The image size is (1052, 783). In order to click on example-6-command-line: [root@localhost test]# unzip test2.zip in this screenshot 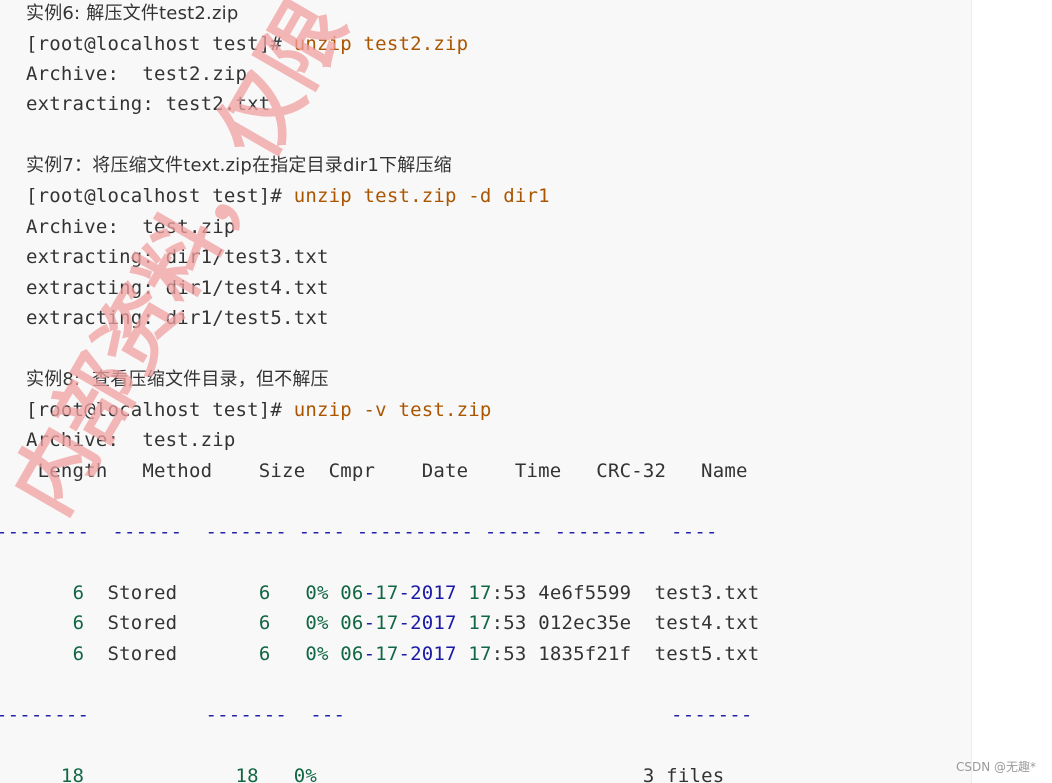, I will do `click(247, 44)`.